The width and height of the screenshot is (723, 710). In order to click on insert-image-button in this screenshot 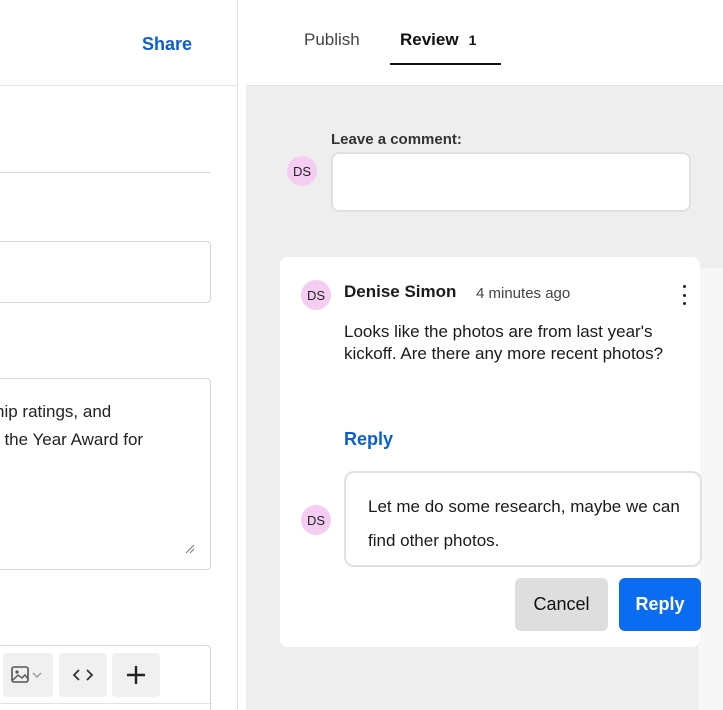, I will do `click(28, 675)`.